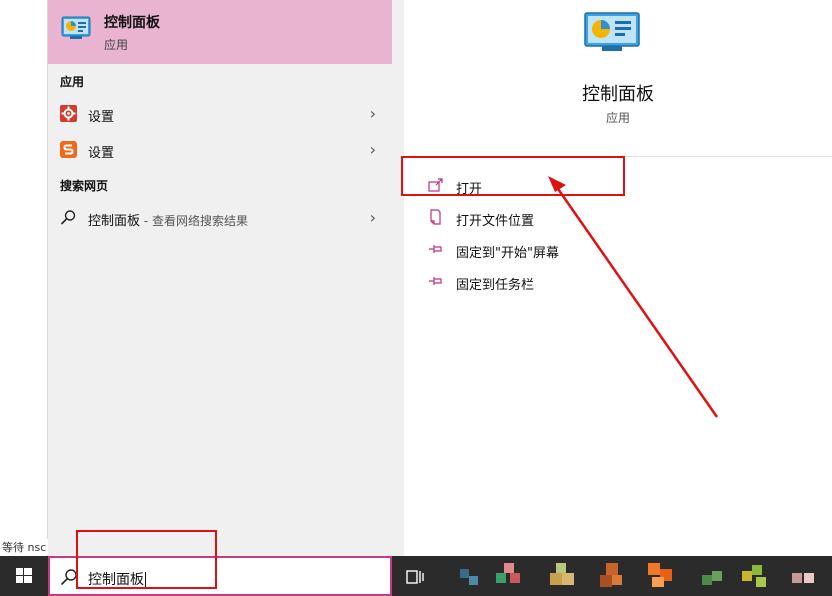 This screenshot has height=596, width=832. What do you see at coordinates (618, 282) in the screenshot?
I see `action-pin-to-taskbar: 固定到任务栏` at bounding box center [618, 282].